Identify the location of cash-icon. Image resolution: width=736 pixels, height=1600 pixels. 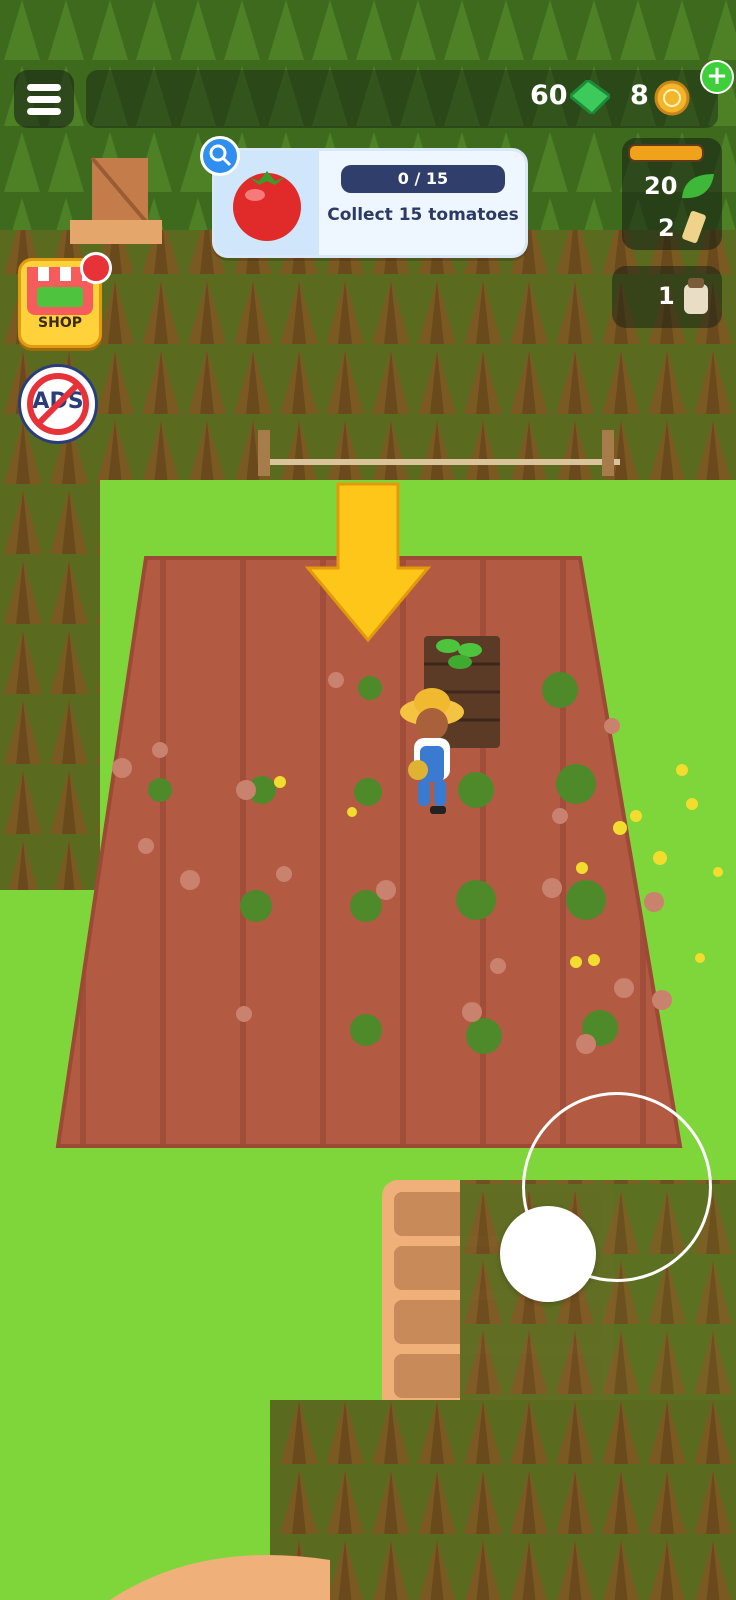
(590, 97).